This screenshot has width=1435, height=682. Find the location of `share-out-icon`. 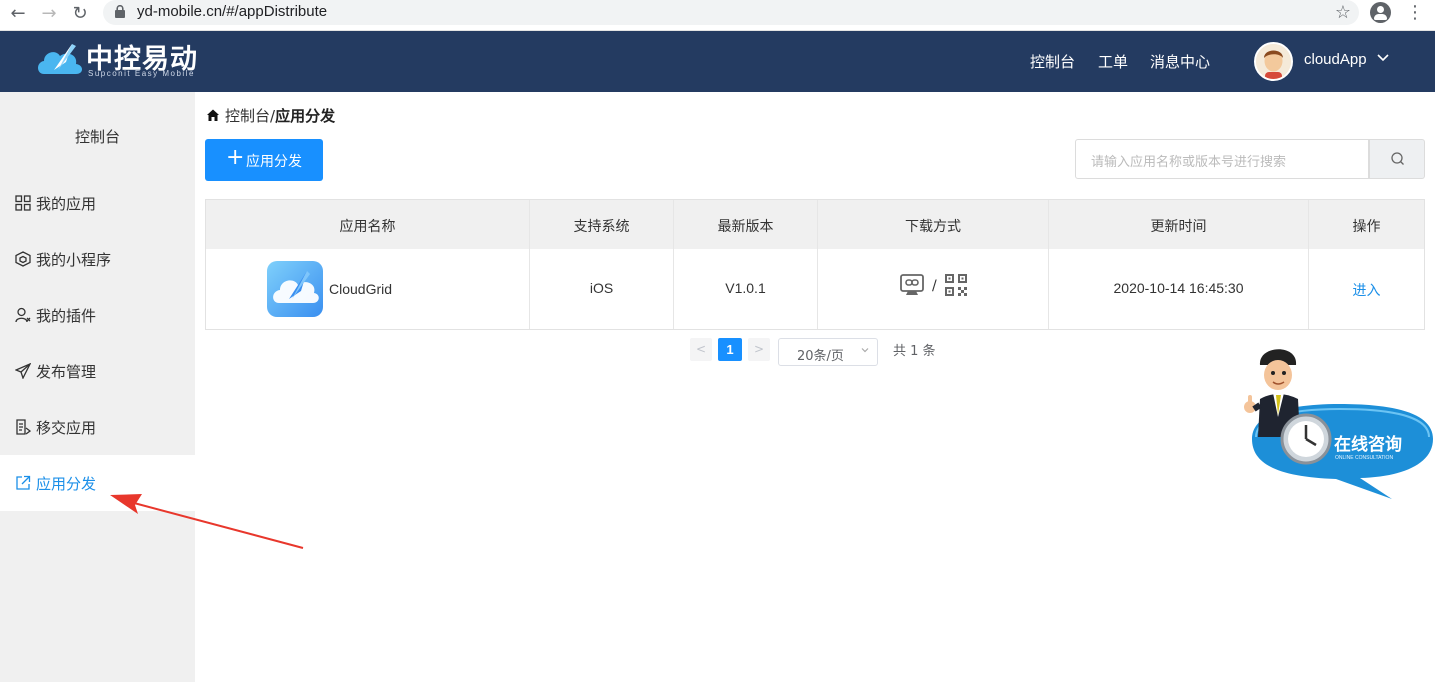

share-out-icon is located at coordinates (23, 482).